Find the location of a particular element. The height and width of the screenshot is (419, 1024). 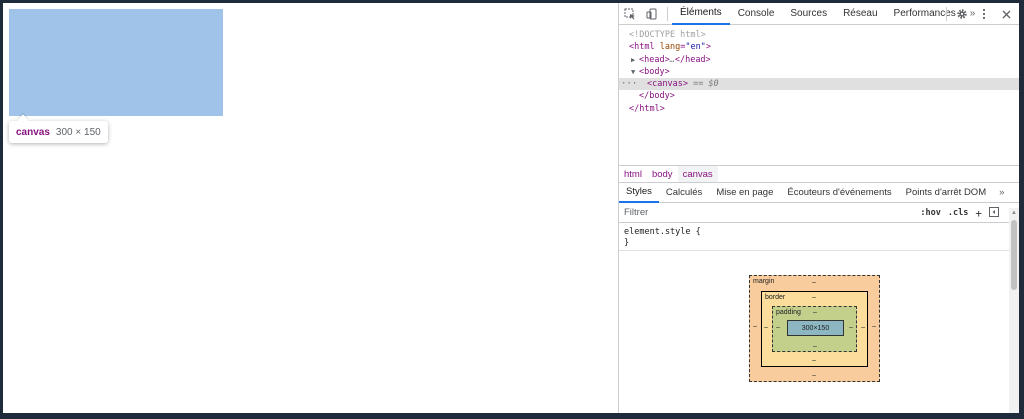

tab-dom-breakpoints: Points d'arrêt DOM is located at coordinates (946, 193).